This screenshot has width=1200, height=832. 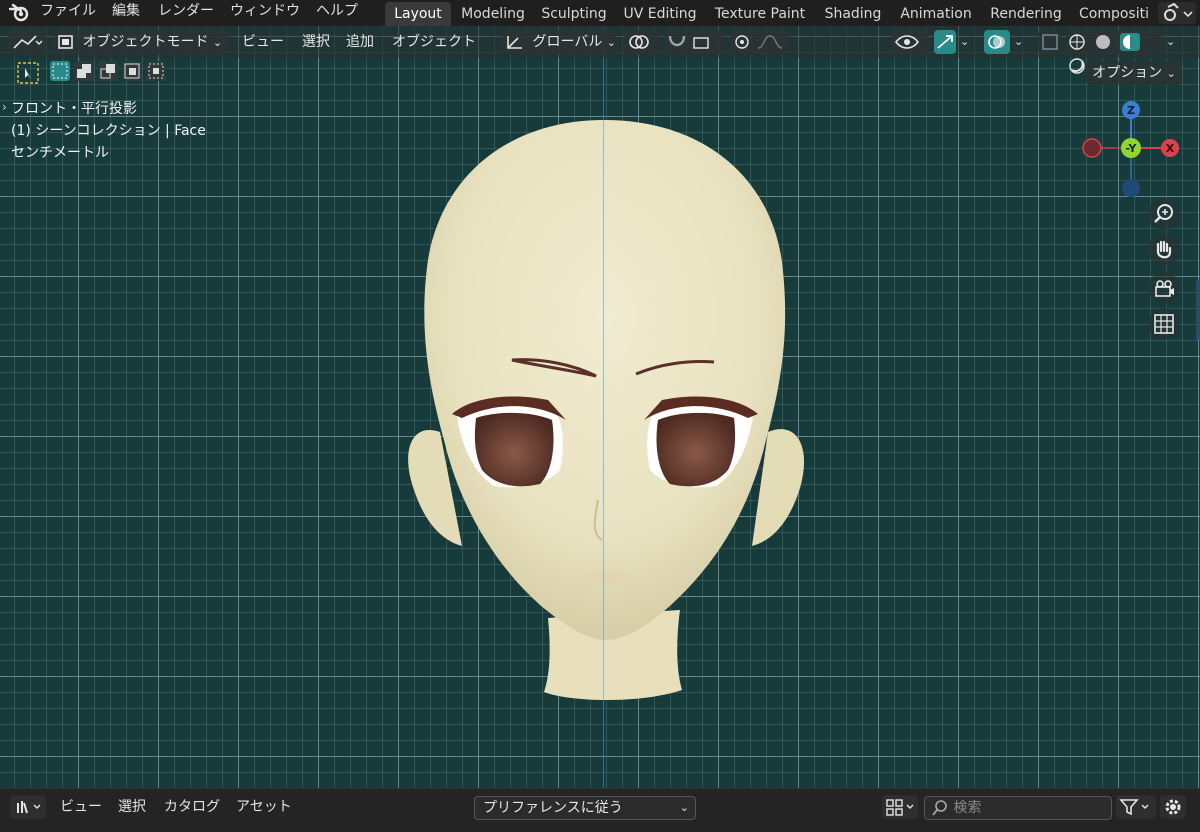 I want to click on menu-edit: 編集, so click(x=126, y=13).